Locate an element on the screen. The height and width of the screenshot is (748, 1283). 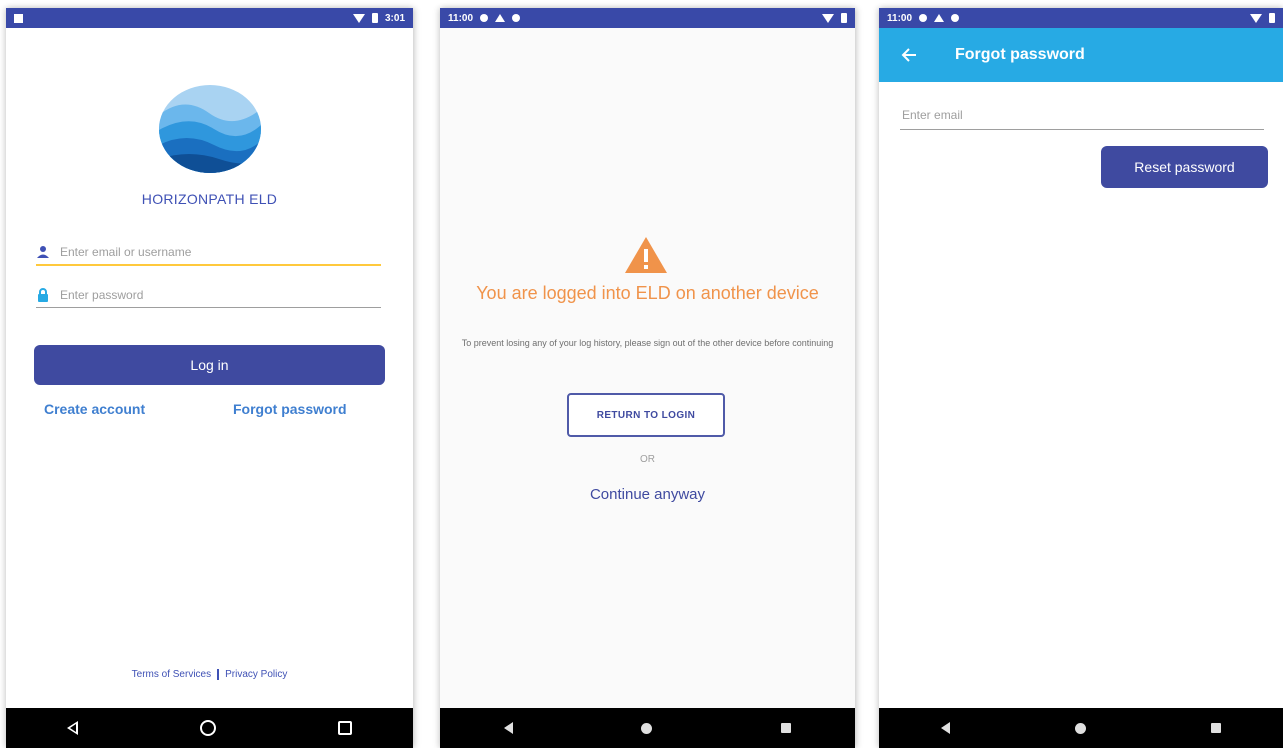
return-to-login-button: RETURN TO LOGIN is located at coordinates (646, 415).